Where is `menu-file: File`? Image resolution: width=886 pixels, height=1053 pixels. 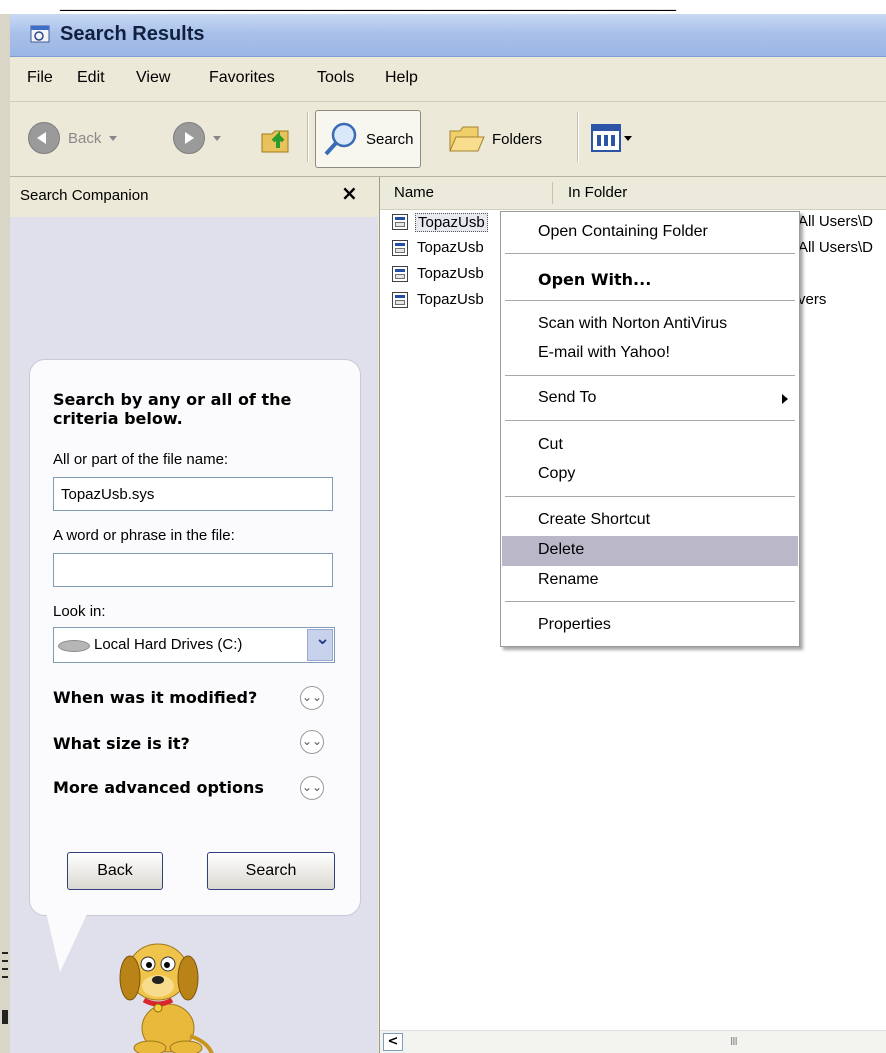
menu-file: File is located at coordinates (40, 78).